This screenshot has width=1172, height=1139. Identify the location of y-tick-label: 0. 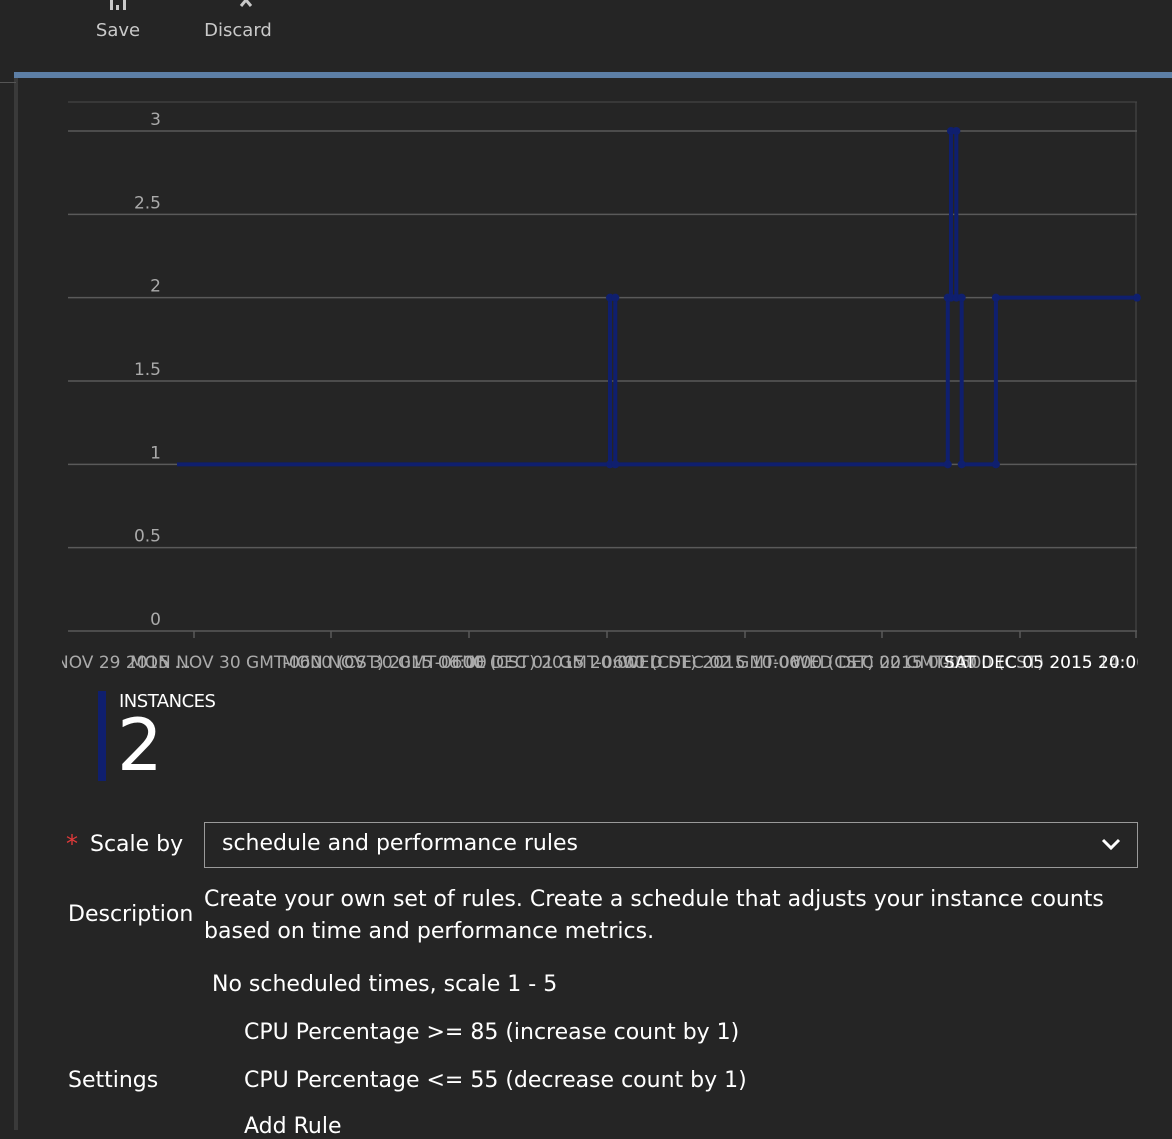
(155, 620).